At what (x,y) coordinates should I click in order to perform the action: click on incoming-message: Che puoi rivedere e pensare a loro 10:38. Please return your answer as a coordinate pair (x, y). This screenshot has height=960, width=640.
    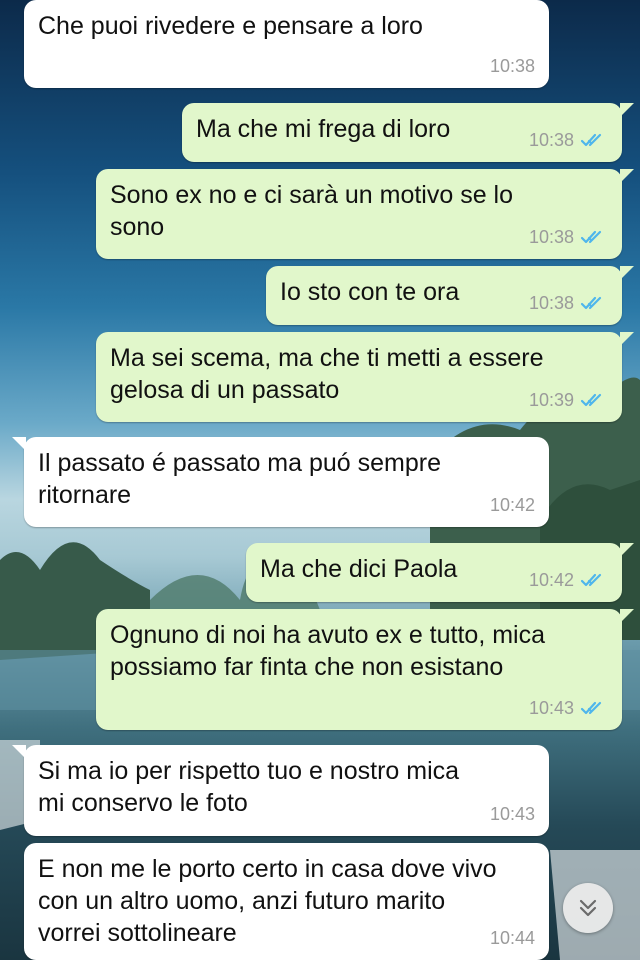
    Looking at the image, I should click on (286, 44).